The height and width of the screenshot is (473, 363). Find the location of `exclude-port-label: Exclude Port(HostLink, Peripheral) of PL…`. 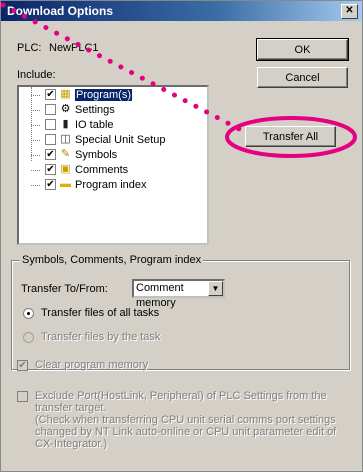

exclude-port-label: Exclude Port(HostLink, Peripheral) of PL… is located at coordinates (190, 420).